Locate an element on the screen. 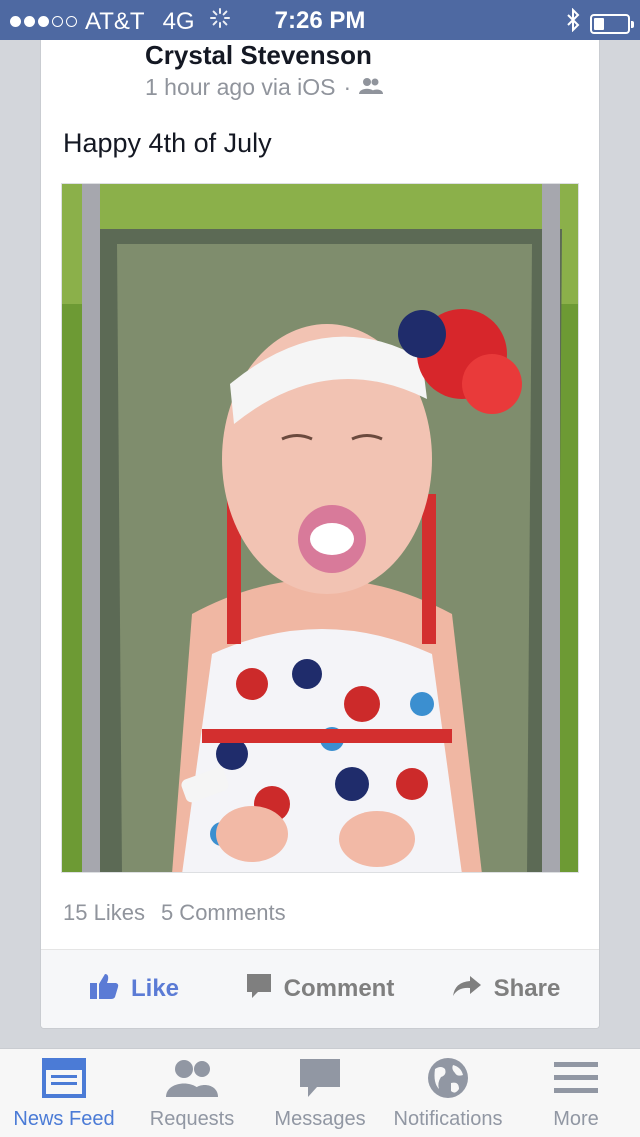 This screenshot has width=640, height=1137. likes-count: 15 Likes is located at coordinates (104, 913).